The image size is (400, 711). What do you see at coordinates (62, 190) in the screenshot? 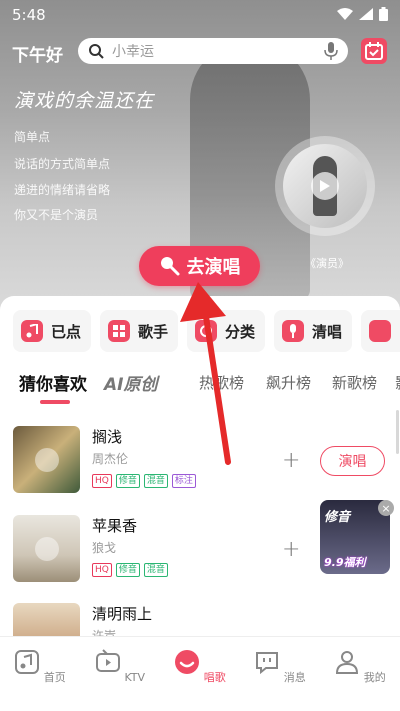
I see `lyric-line: 递进的情绪请省略` at bounding box center [62, 190].